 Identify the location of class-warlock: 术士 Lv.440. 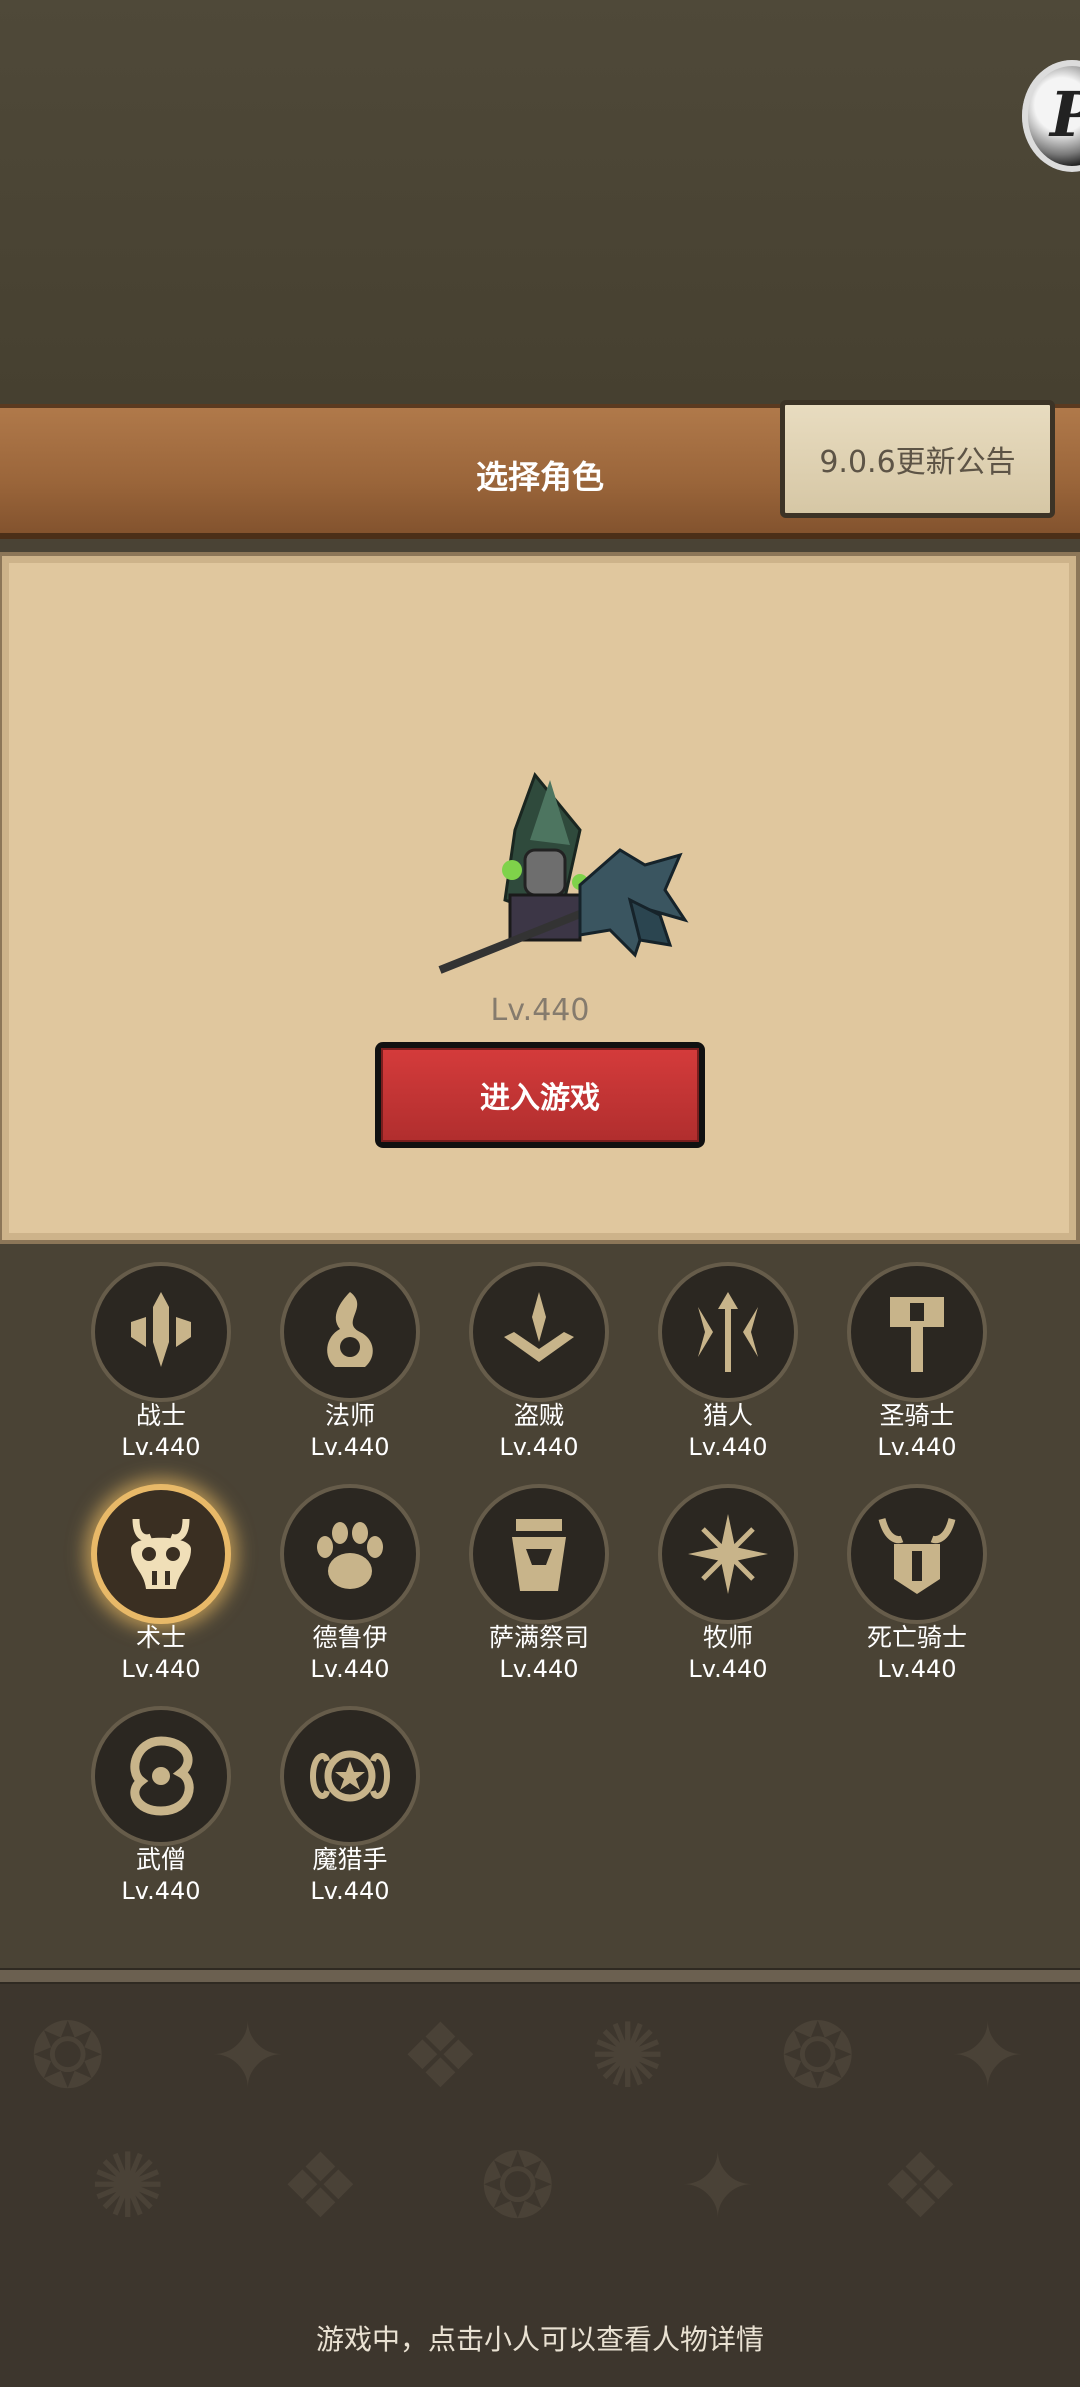
(161, 1584).